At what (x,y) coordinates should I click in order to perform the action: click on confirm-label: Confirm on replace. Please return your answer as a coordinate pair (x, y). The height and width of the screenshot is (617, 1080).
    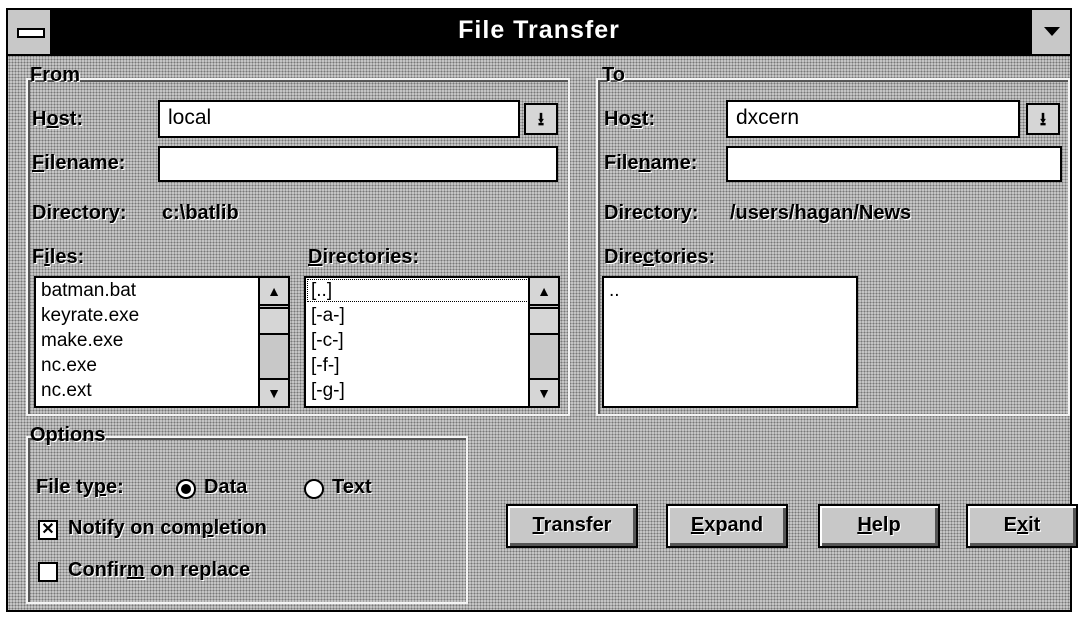
    Looking at the image, I should click on (159, 570).